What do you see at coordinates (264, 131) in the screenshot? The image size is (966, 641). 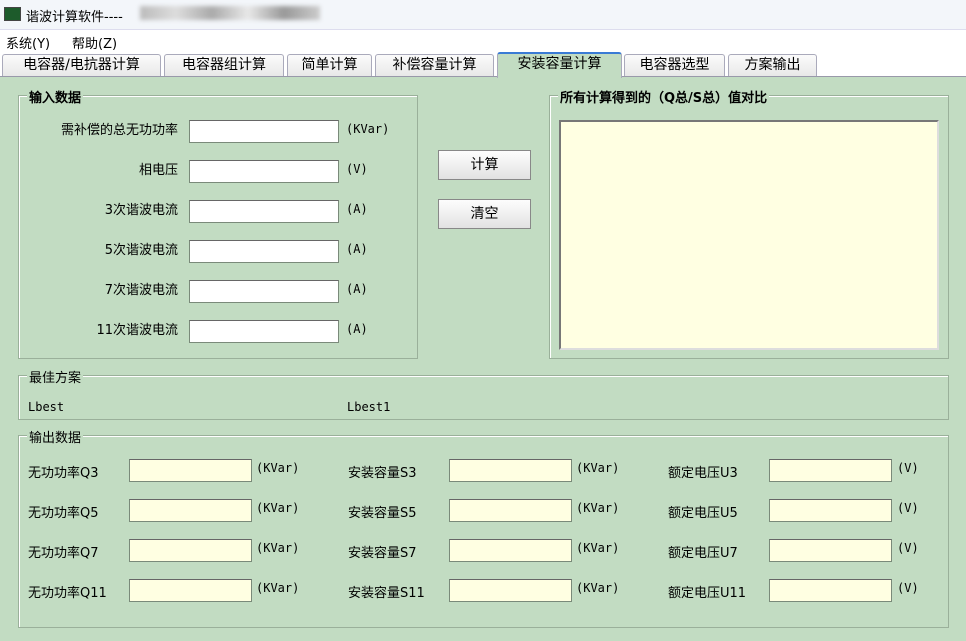 I see `total-reactive-power-input` at bounding box center [264, 131].